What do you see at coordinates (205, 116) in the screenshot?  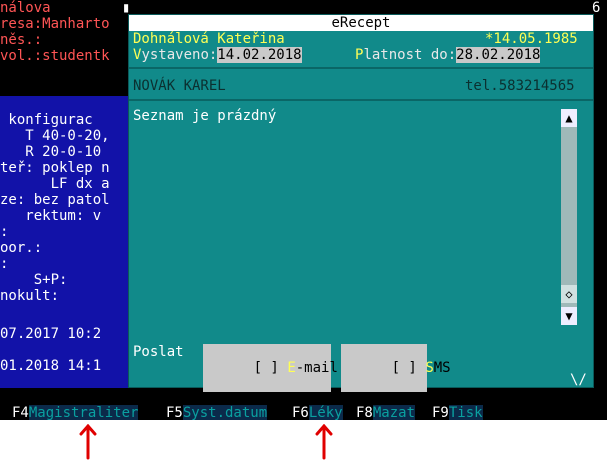 I see `drug-list-empty: Seznam je prázdný` at bounding box center [205, 116].